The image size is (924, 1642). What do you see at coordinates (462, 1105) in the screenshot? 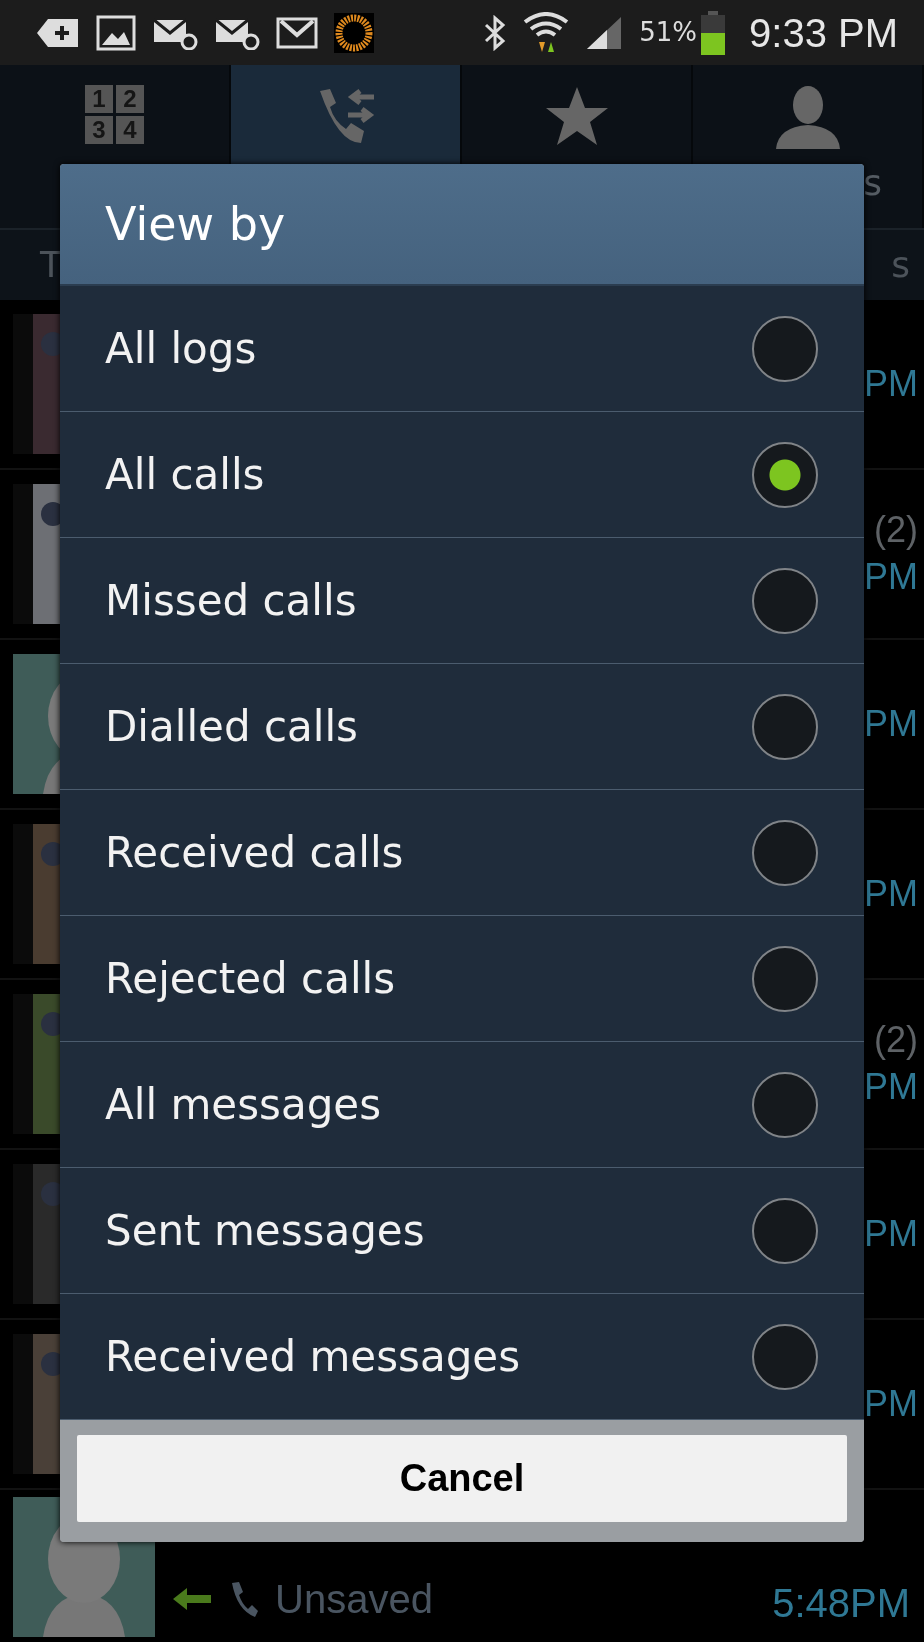
I see `option-item: All messages` at bounding box center [462, 1105].